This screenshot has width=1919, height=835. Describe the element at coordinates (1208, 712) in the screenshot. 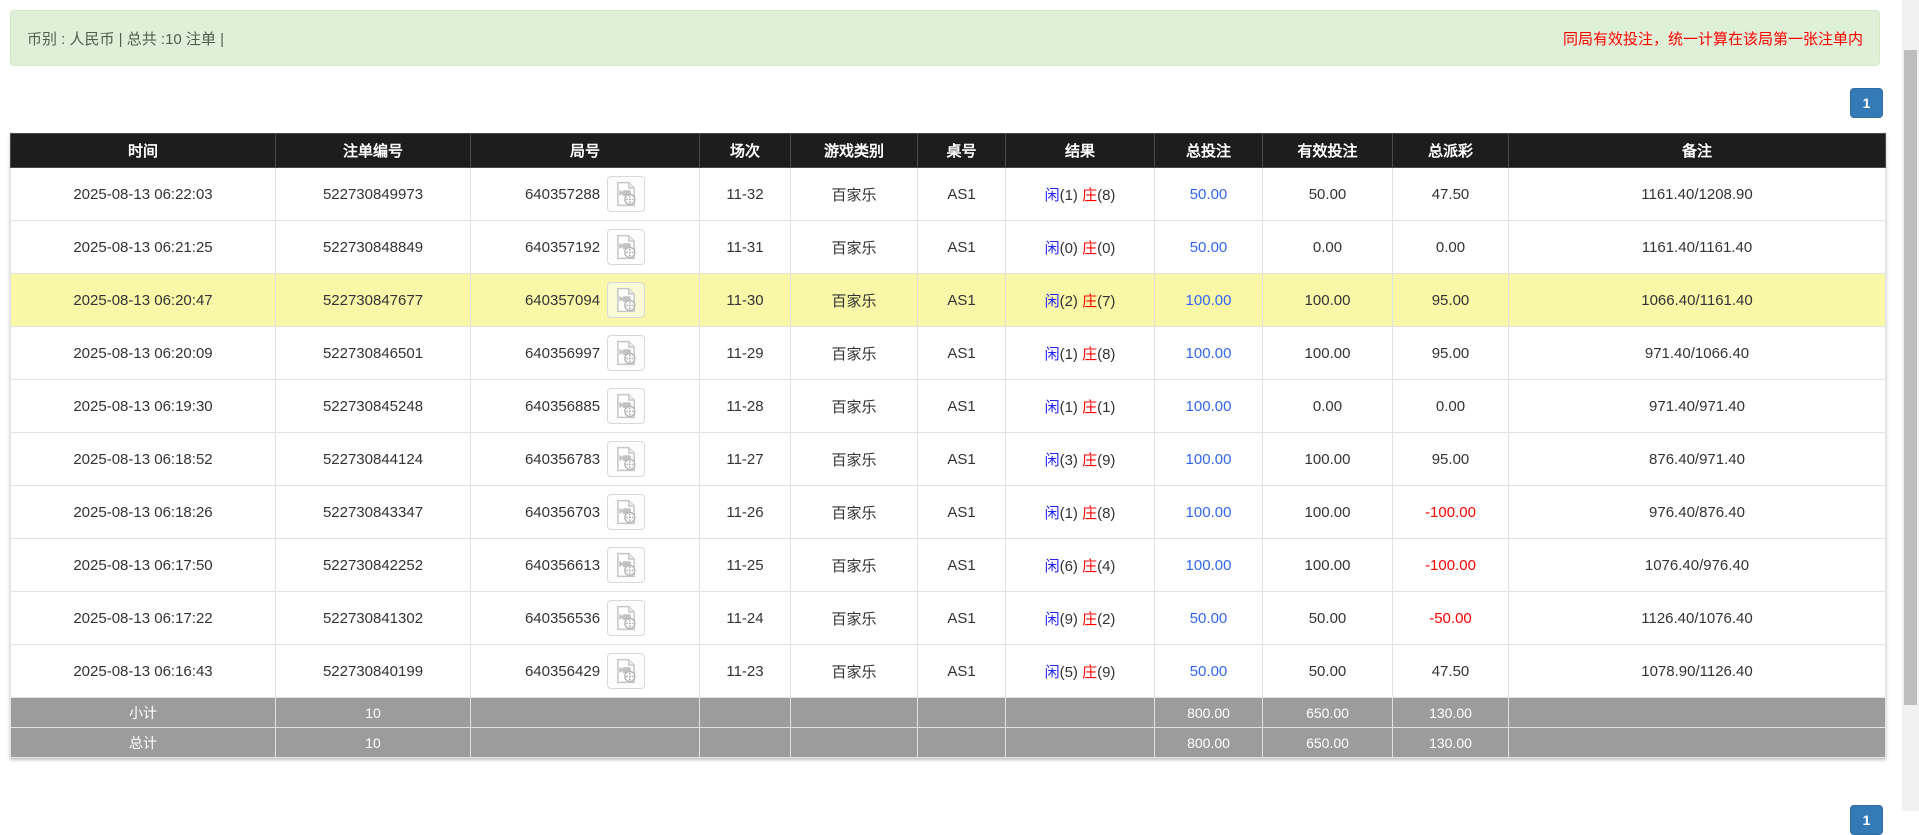

I see `subtotal-total-bet: 800.00` at that location.